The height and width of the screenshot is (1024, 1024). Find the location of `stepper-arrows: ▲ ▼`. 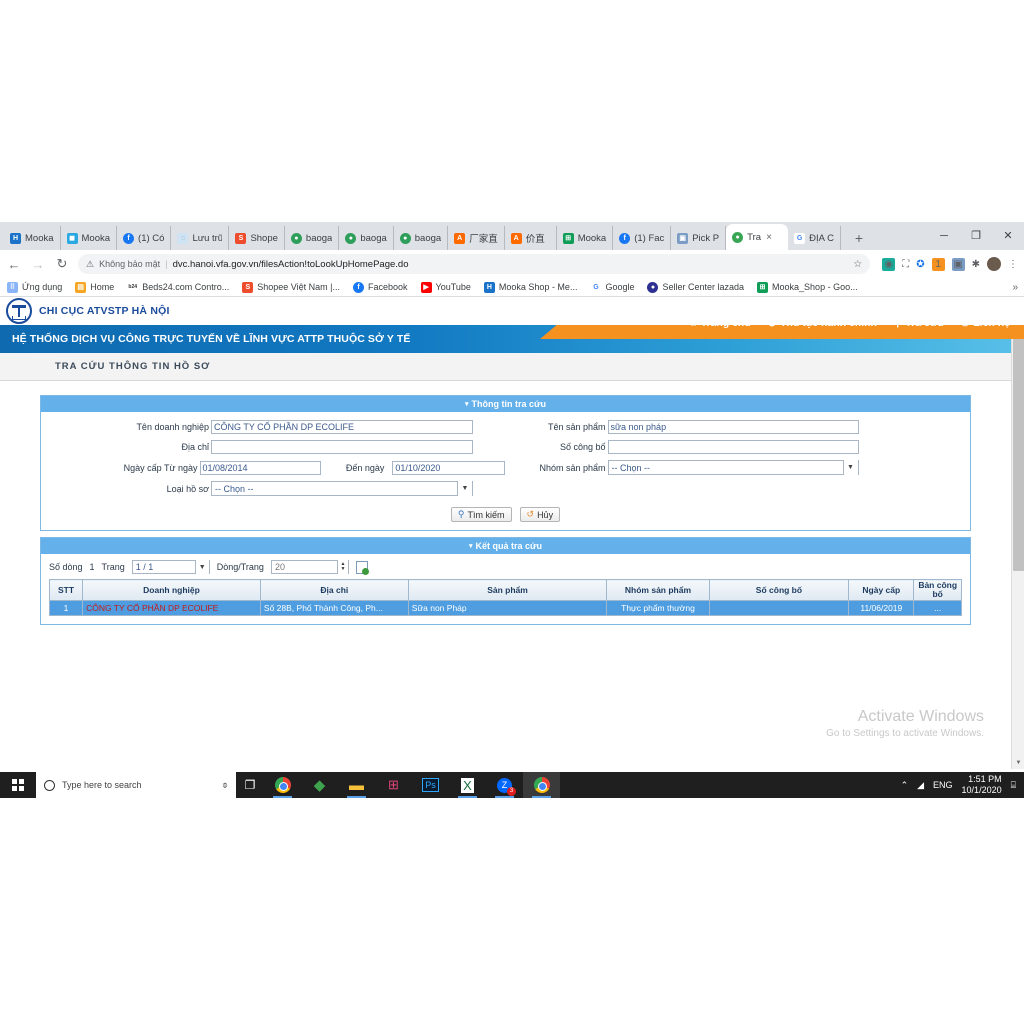

stepper-arrows: ▲ ▼ is located at coordinates (342, 567).